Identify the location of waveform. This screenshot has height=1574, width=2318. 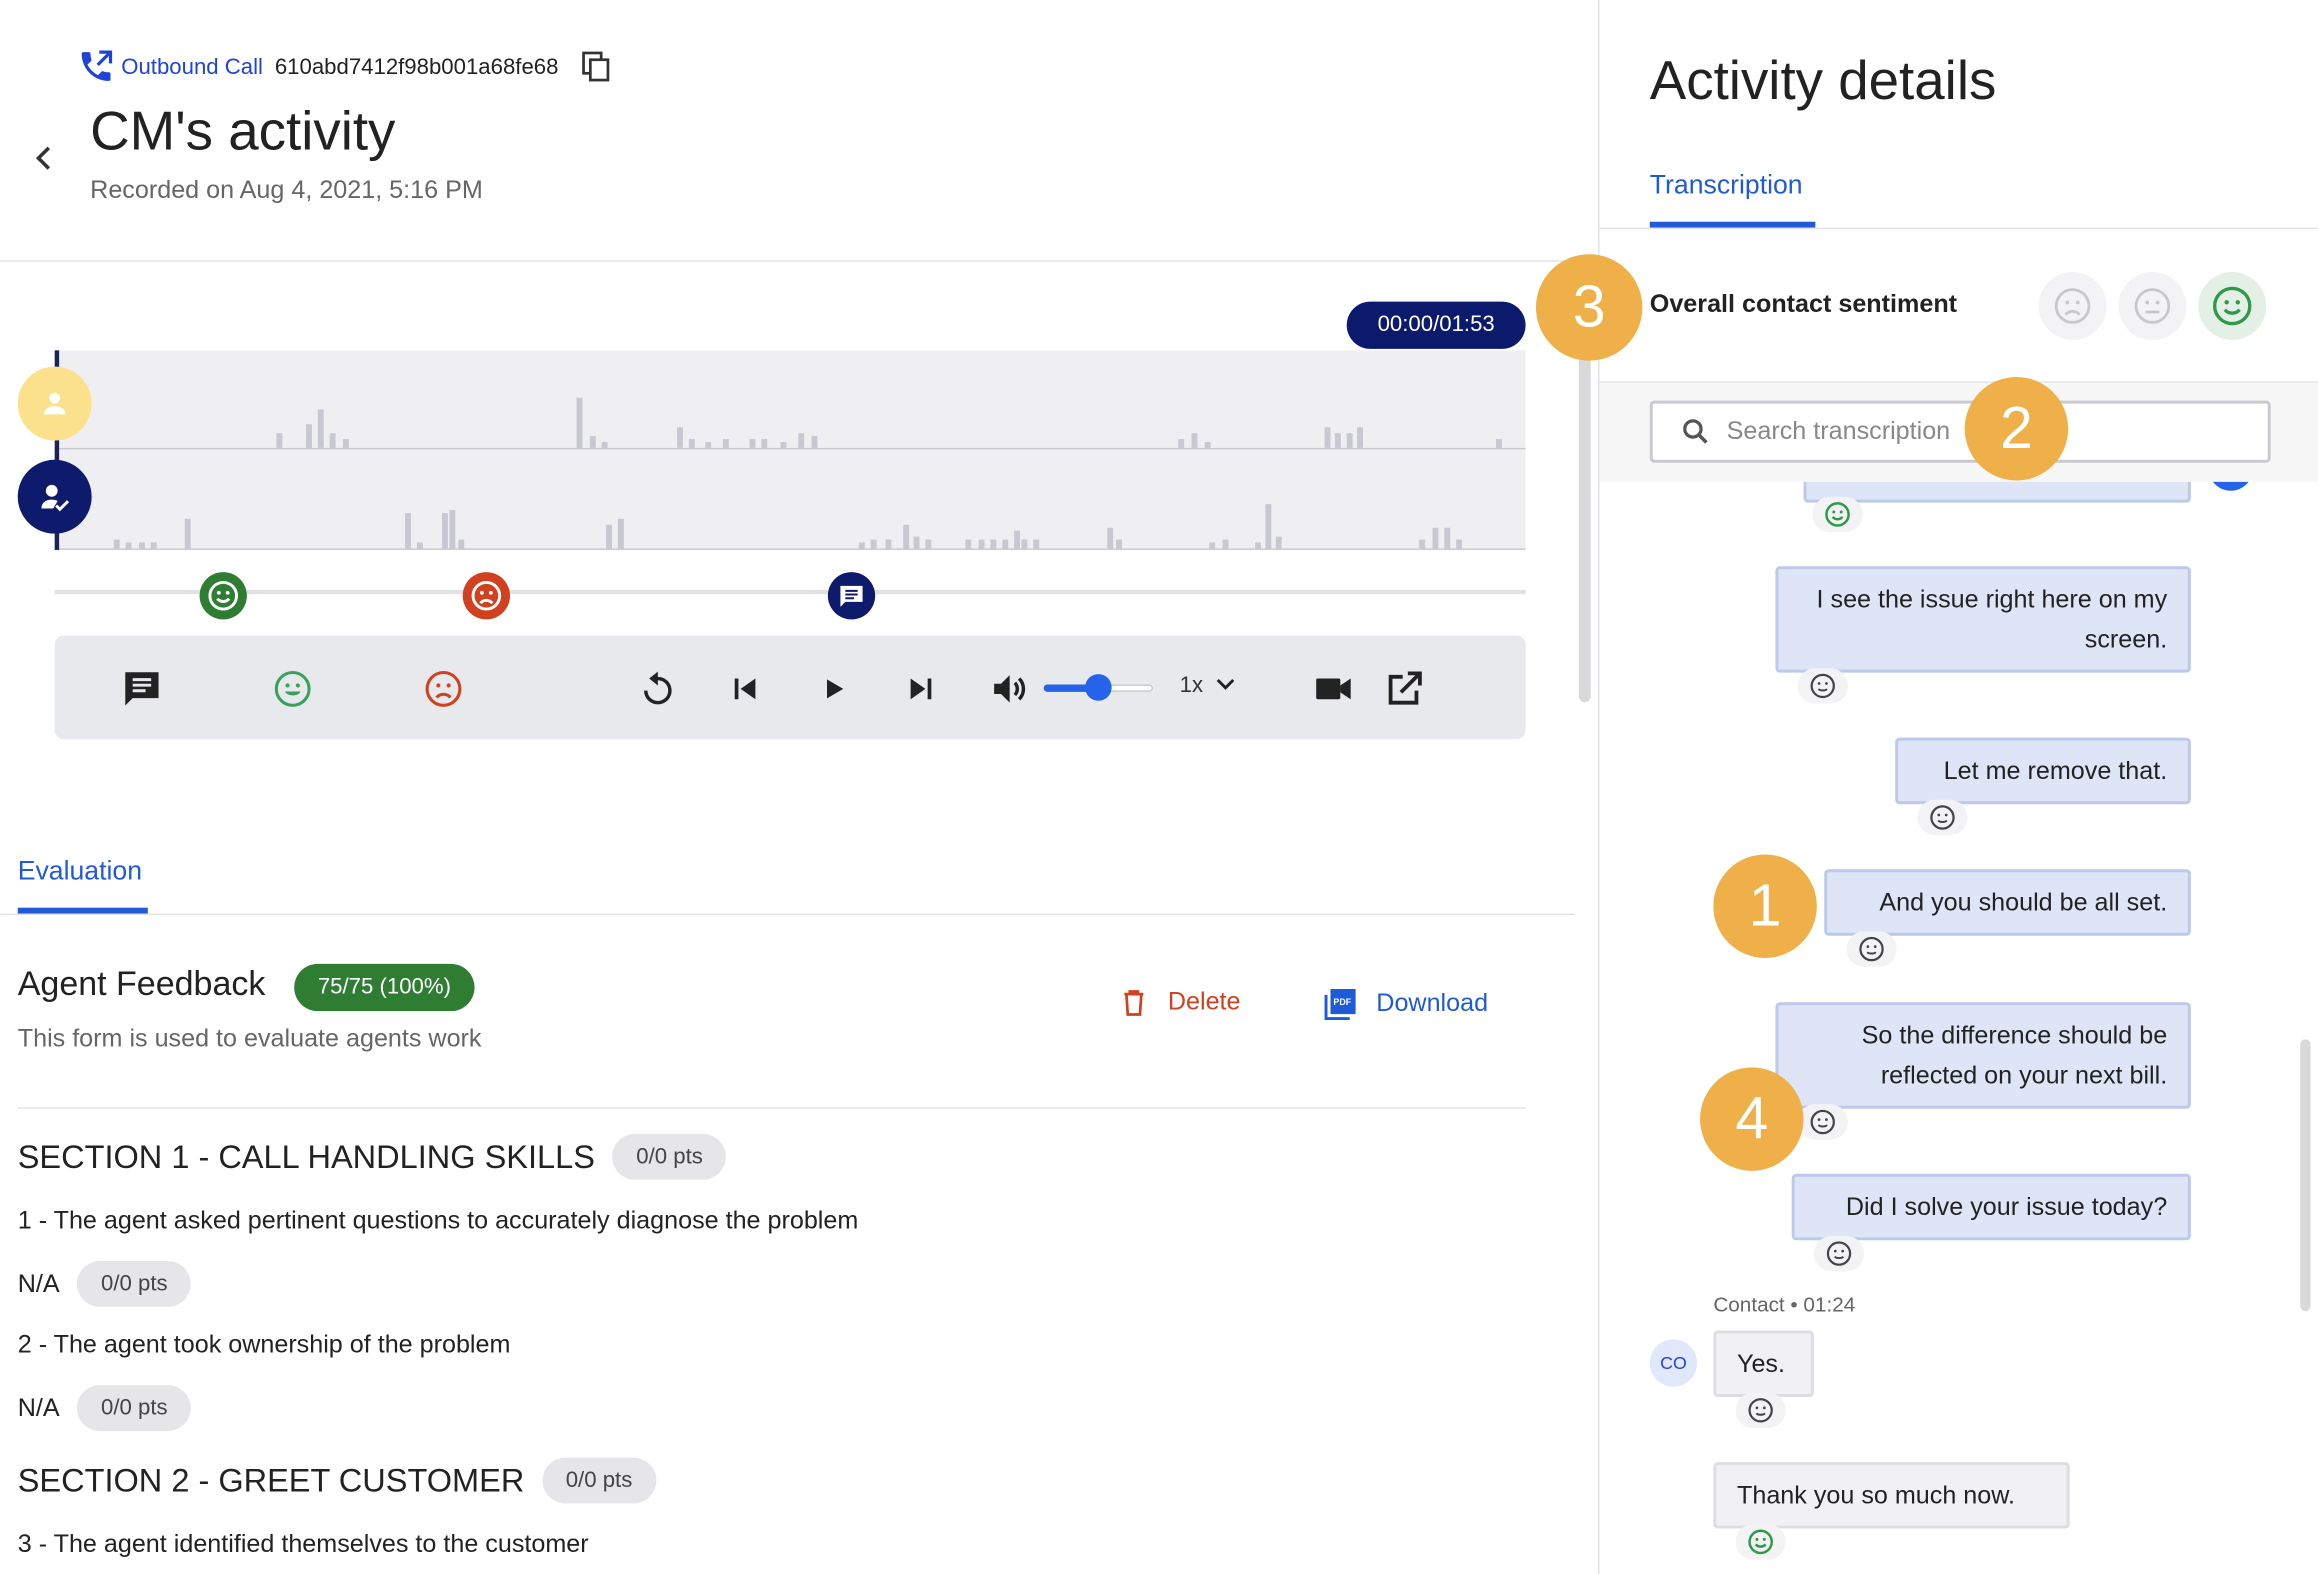
(790, 450).